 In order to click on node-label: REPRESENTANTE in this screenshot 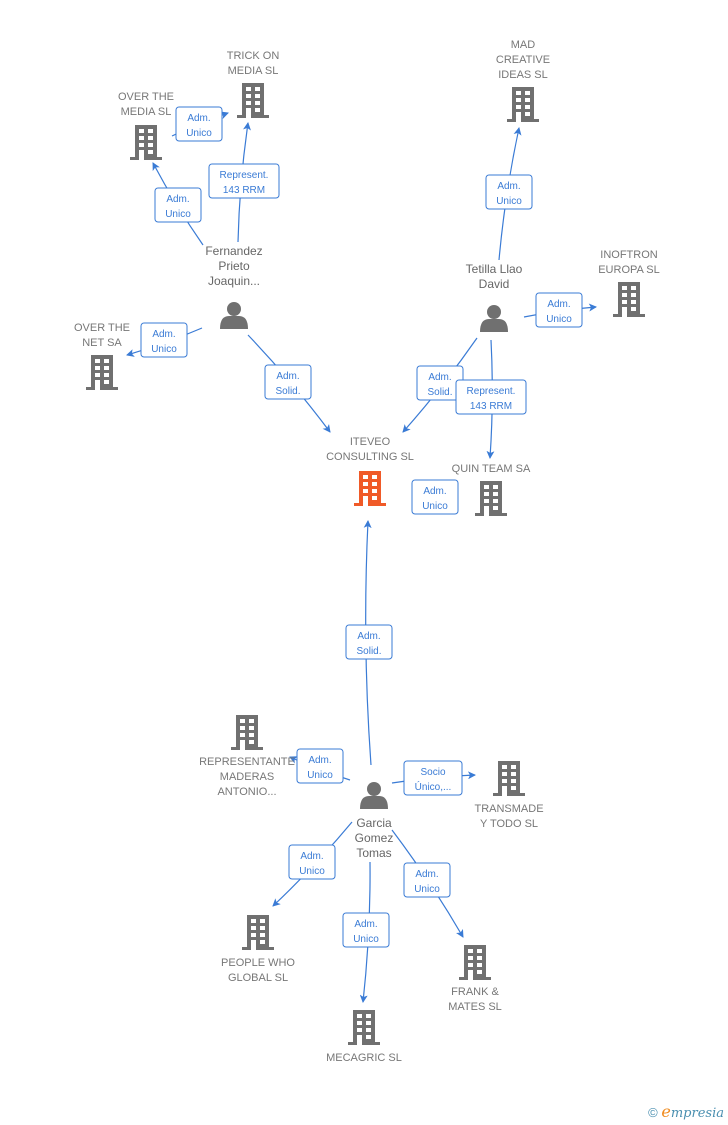, I will do `click(247, 762)`.